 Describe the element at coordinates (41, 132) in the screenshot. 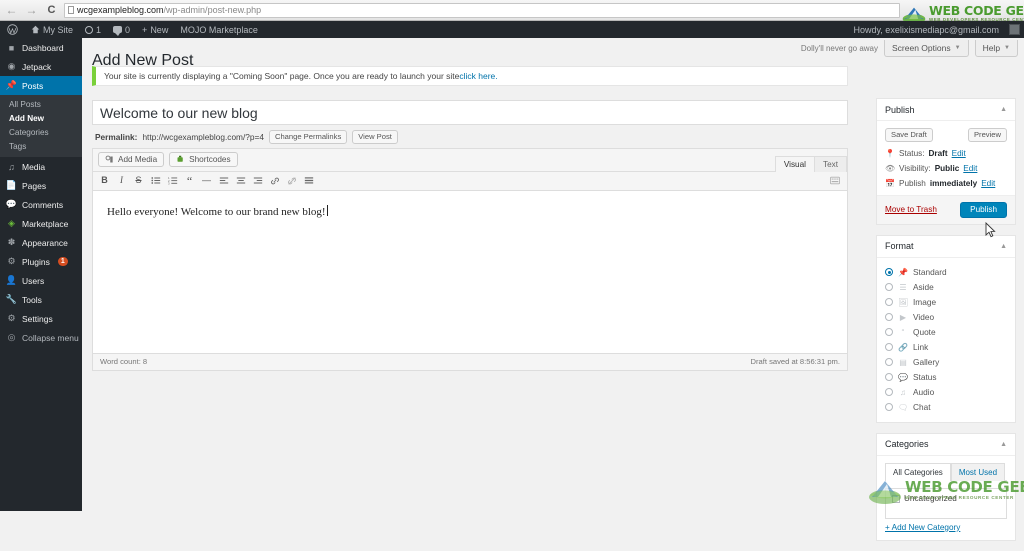

I see `sidebar-subitem-categories: Categories` at that location.